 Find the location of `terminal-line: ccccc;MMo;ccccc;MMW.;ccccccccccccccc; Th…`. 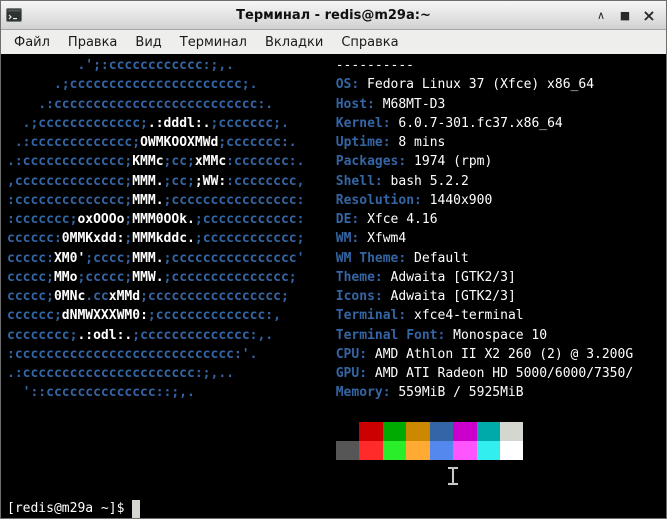

terminal-line: ccccc;MMo;ccccc;MMW.;ccccccccccccccc; Th… is located at coordinates (261, 277).